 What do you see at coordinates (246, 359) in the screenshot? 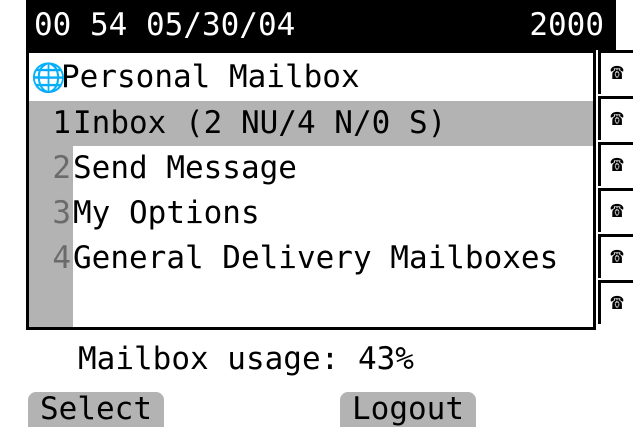
I see `mailbox-usage: Mailbox usage: 43%` at bounding box center [246, 359].